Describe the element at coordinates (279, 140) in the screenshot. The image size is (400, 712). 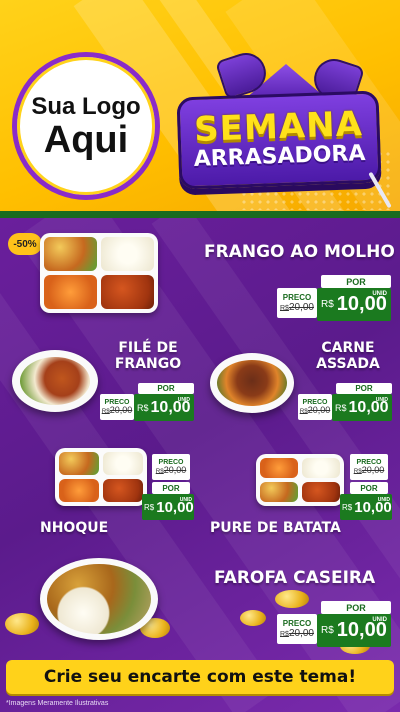
I see `title-box: SEMANA ARRASADORA` at that location.